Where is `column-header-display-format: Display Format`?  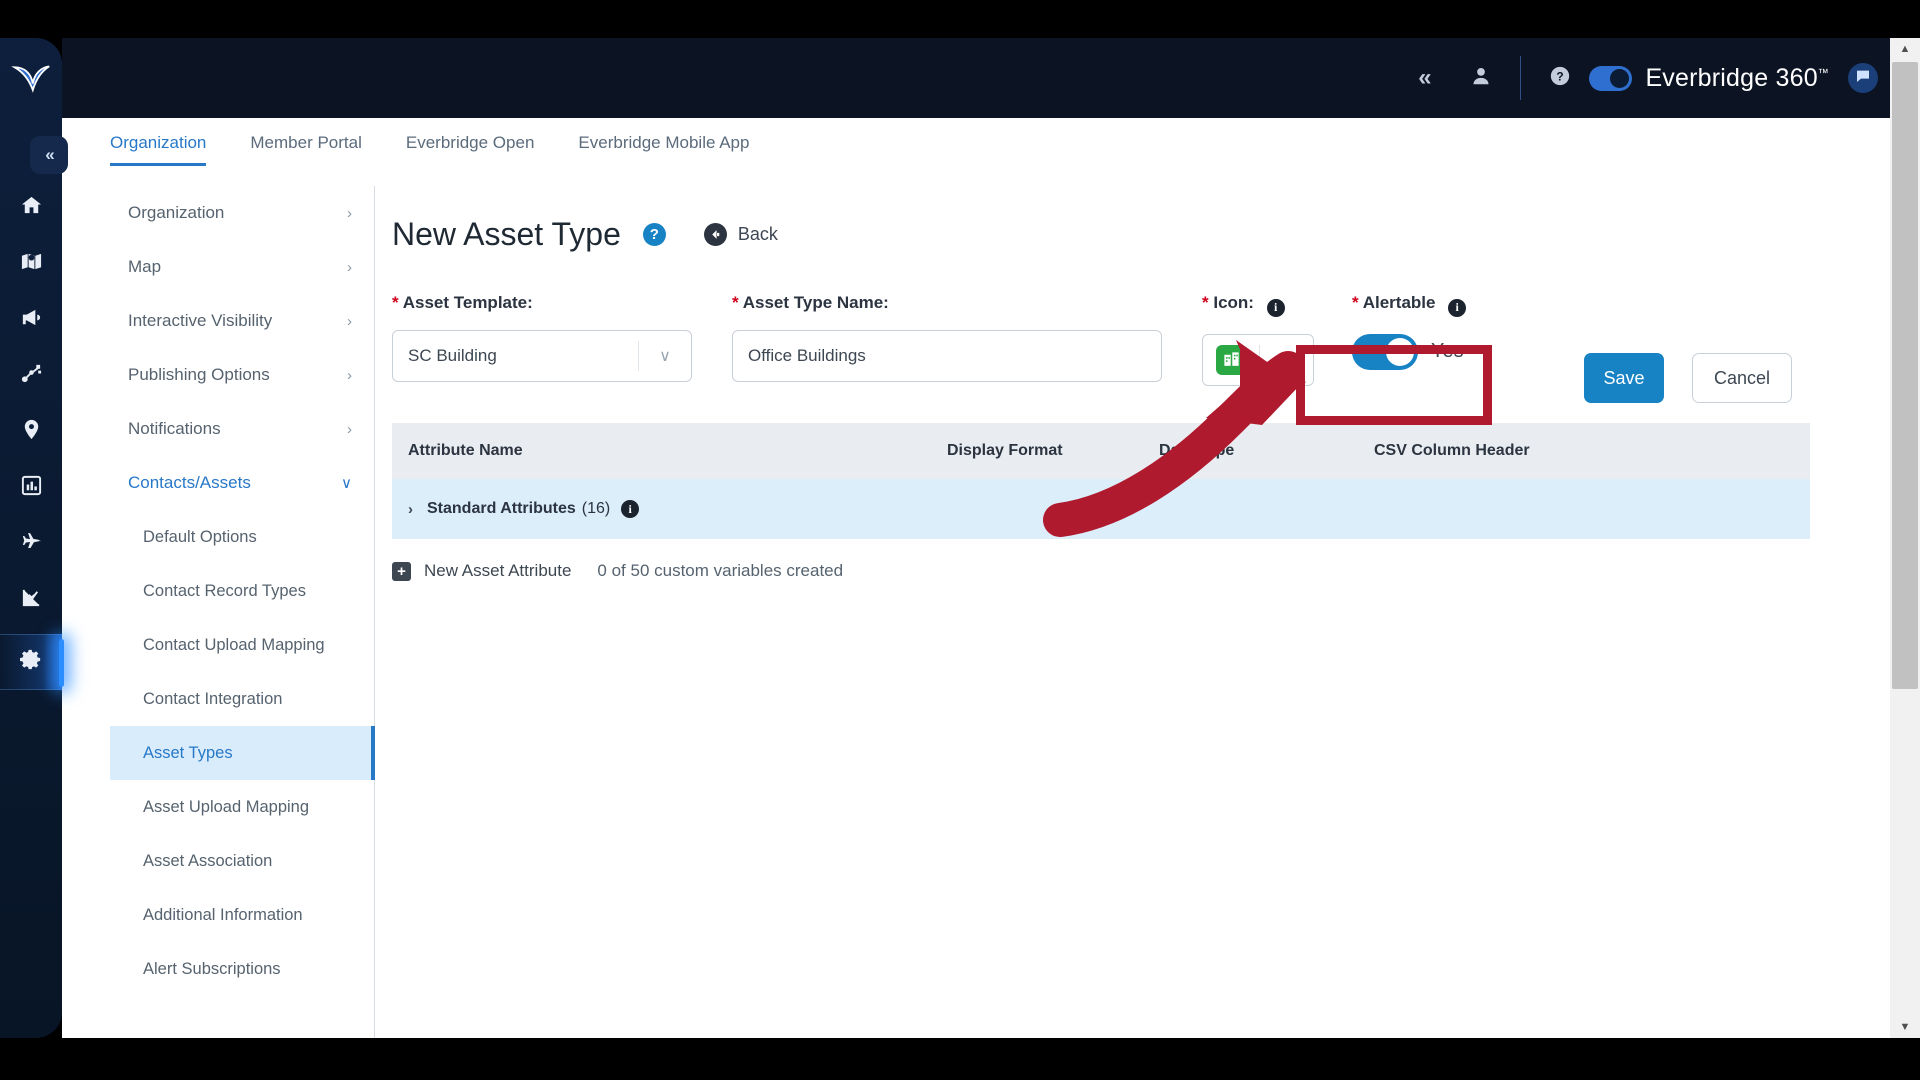
column-header-display-format: Display Format is located at coordinates (1005, 450).